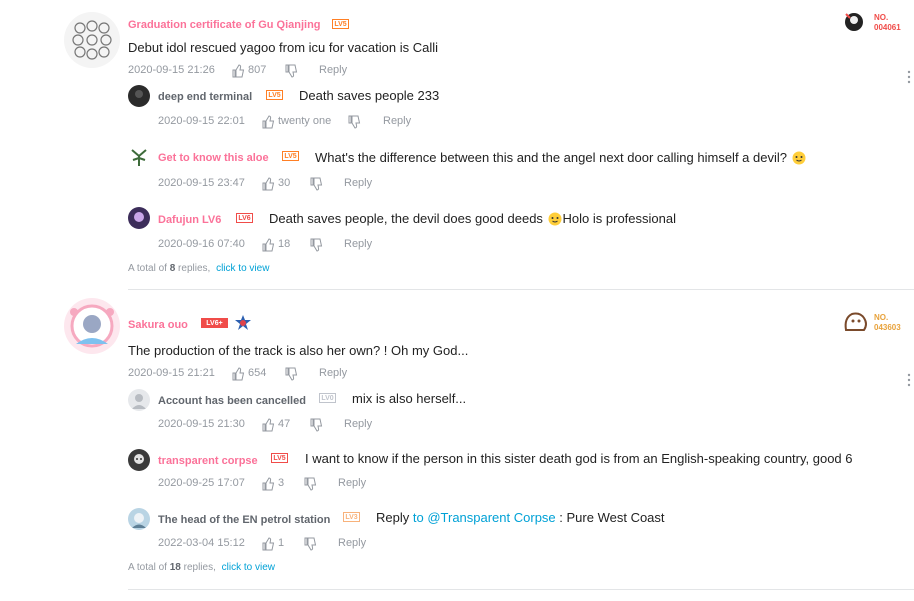  I want to click on like-count: 1, so click(281, 543).